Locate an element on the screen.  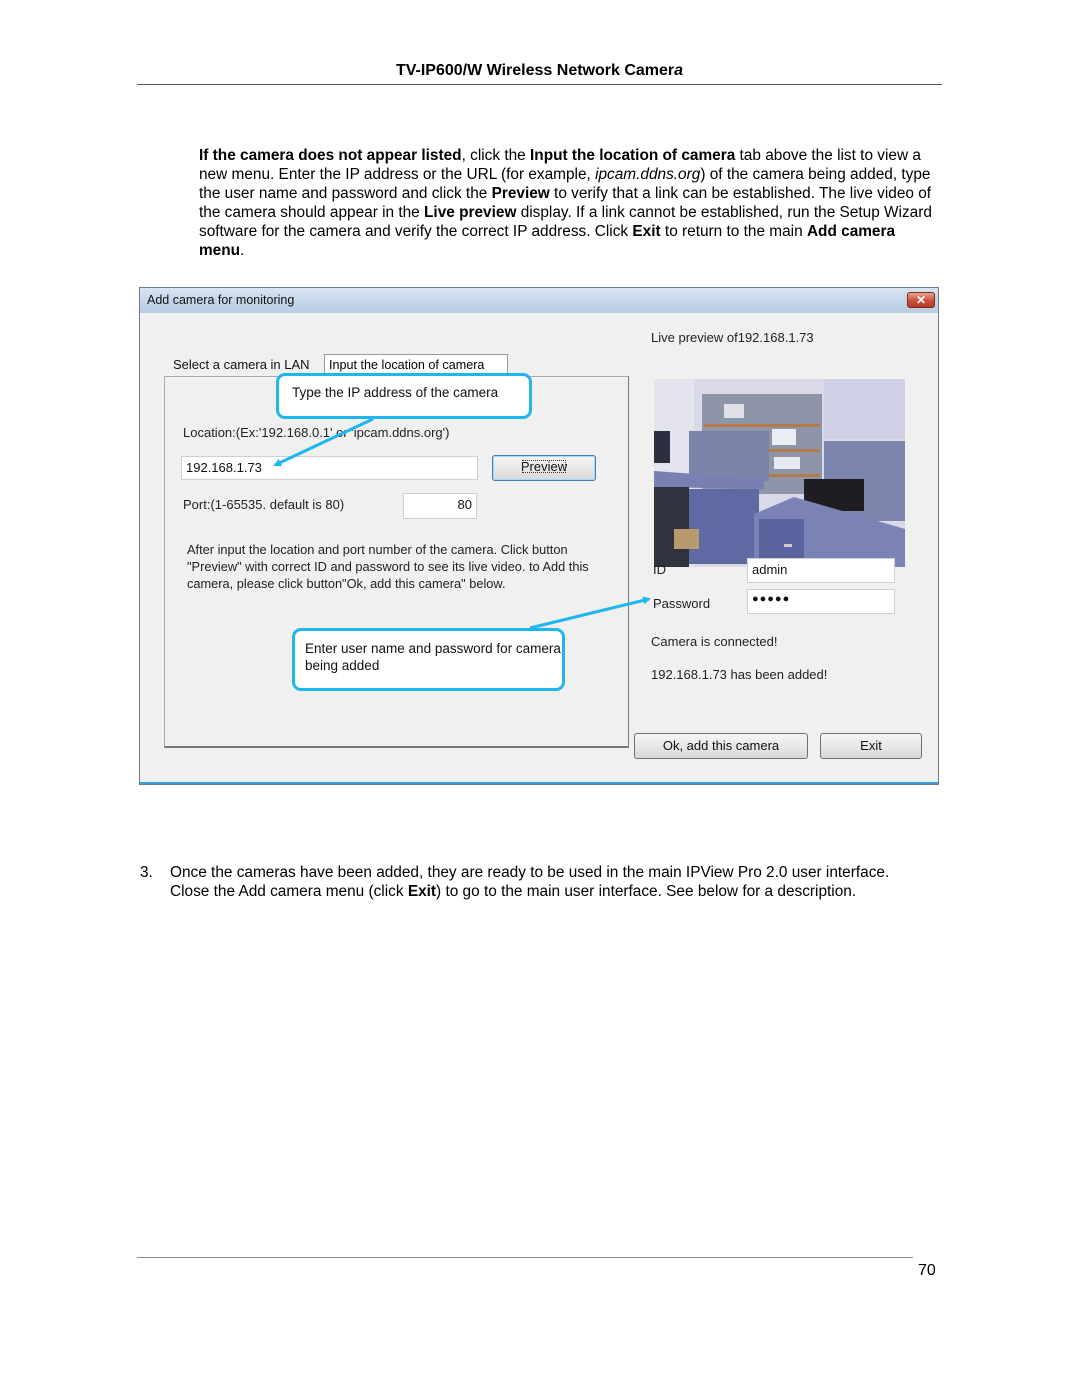
exit-button: Exit is located at coordinates (871, 746).